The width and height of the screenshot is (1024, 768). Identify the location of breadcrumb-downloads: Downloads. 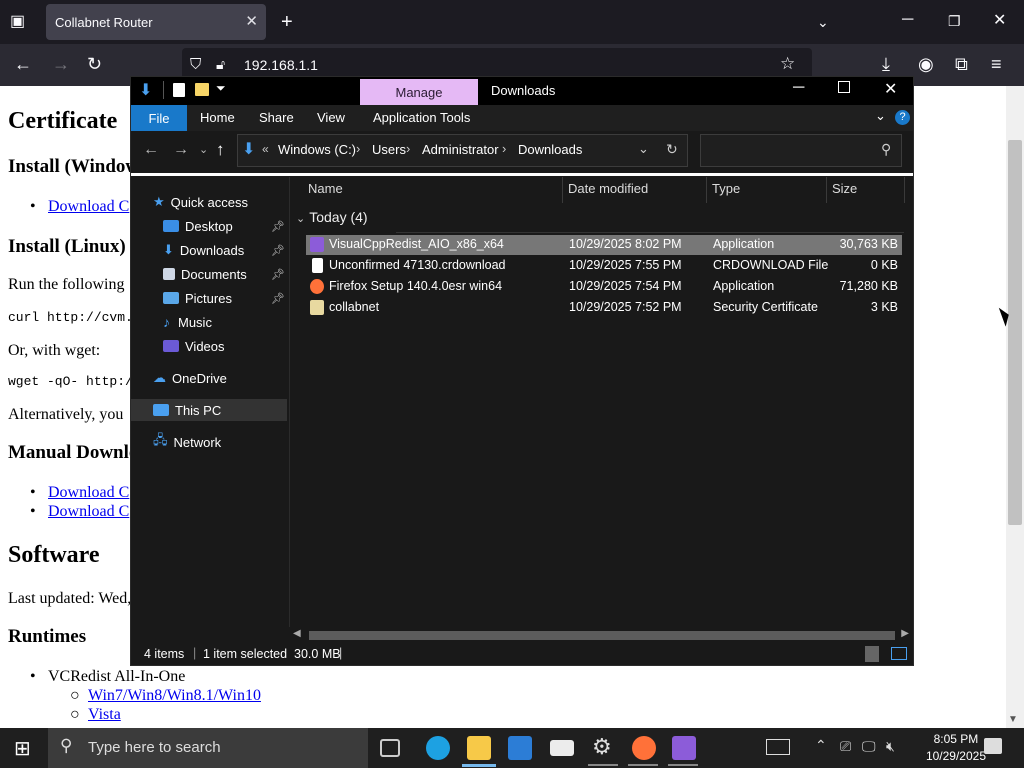
(550, 149).